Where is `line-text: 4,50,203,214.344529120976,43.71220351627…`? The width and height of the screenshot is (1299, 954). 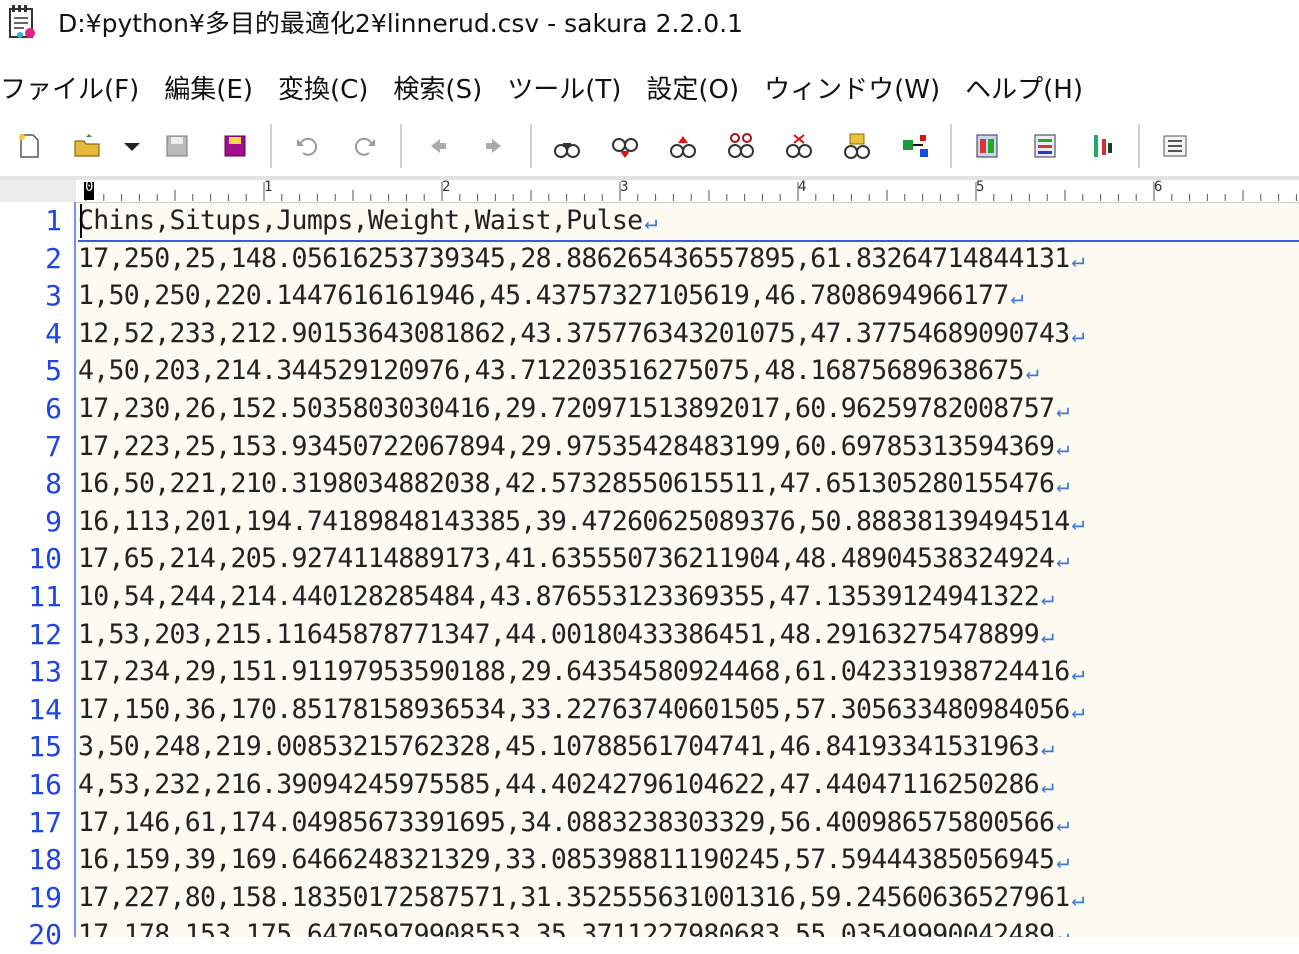
line-text: 4,50,203,214.344529120976,43.71220351627… is located at coordinates (551, 371).